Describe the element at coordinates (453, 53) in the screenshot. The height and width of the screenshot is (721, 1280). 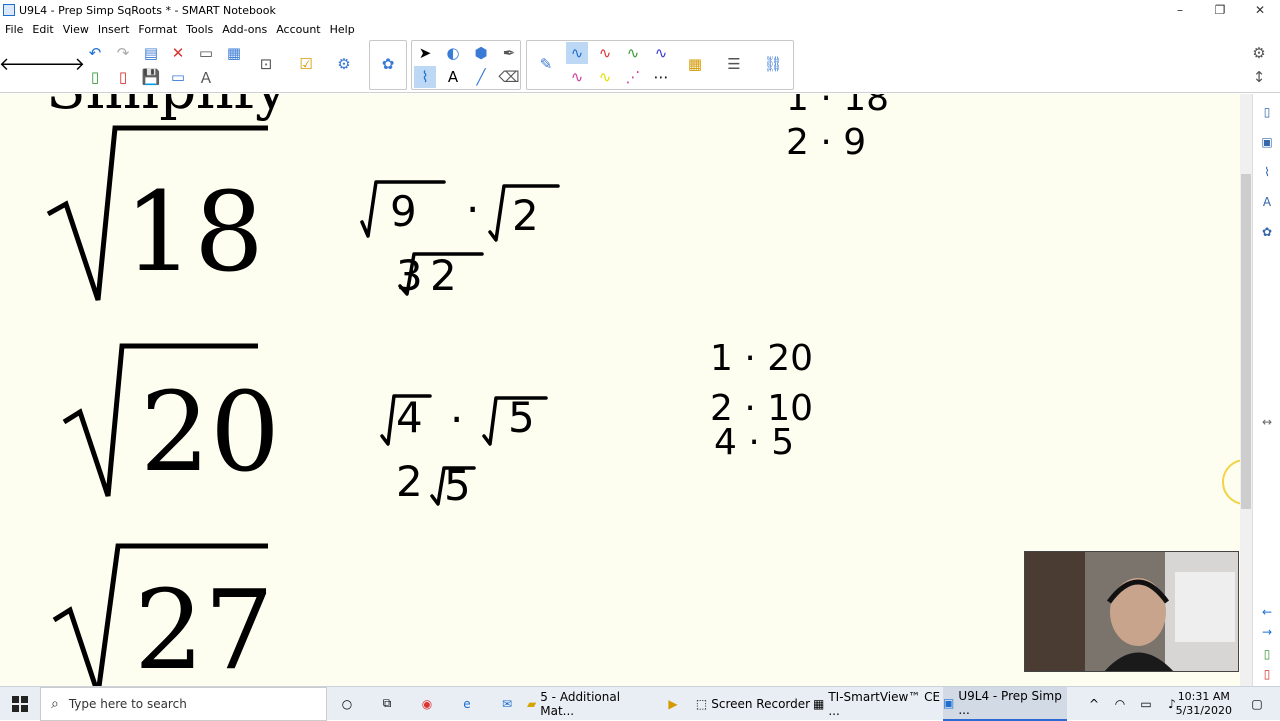
I see `shapes-icon: ◐` at that location.